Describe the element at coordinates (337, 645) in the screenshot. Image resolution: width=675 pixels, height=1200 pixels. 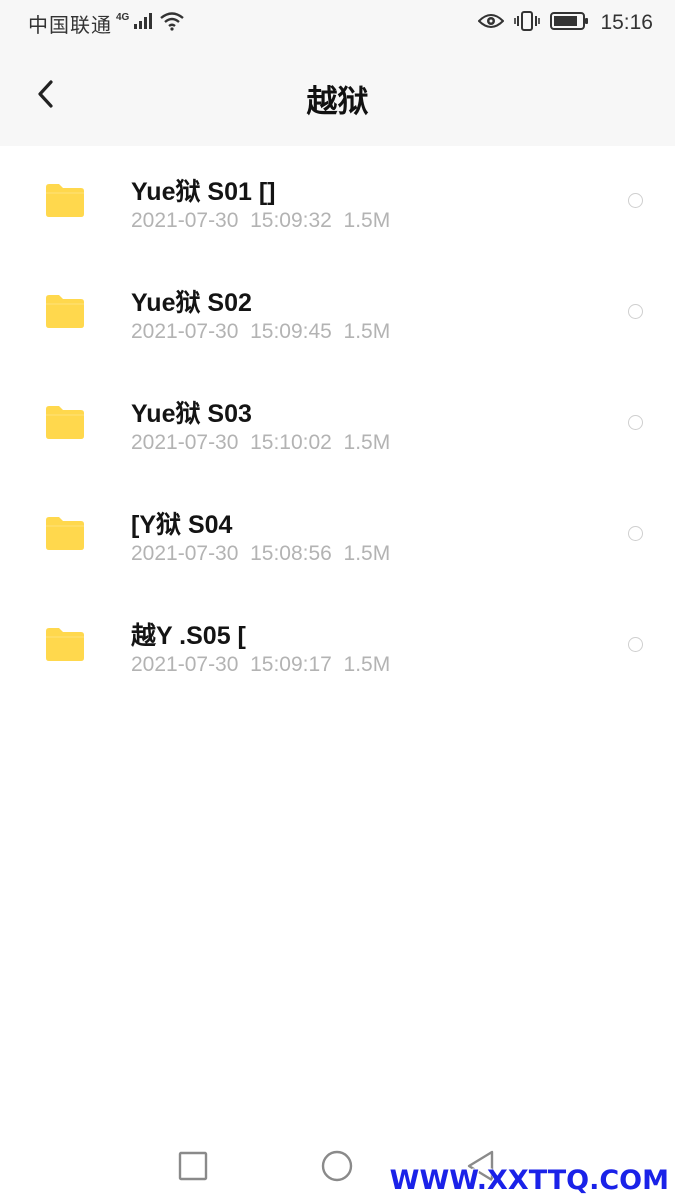
I see `list-item: 越Y .S05 [ 2021-07-30 15:09:17 1.5M` at that location.